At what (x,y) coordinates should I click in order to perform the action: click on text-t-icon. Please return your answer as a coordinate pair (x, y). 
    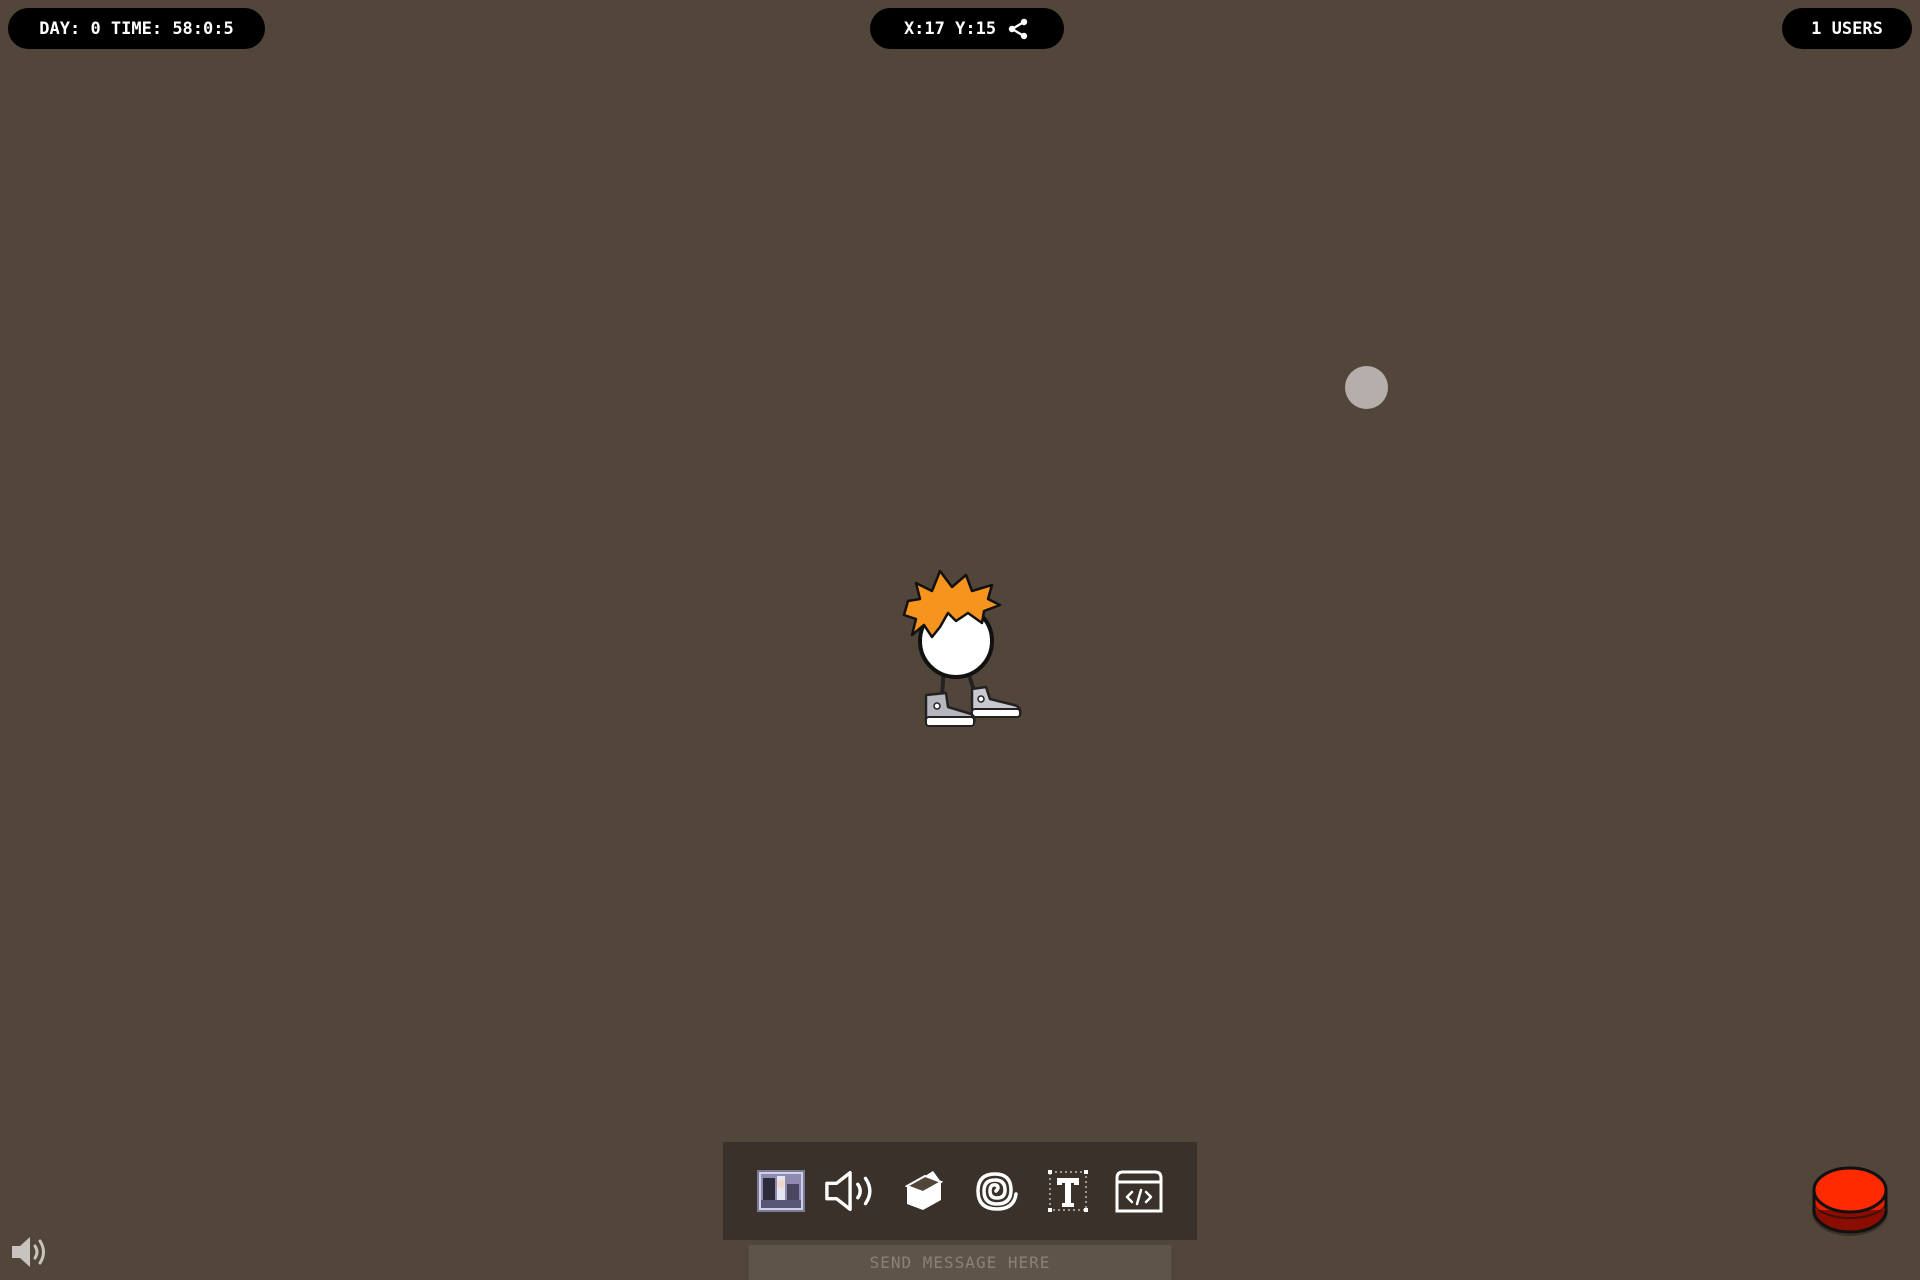
    Looking at the image, I should click on (1067, 1191).